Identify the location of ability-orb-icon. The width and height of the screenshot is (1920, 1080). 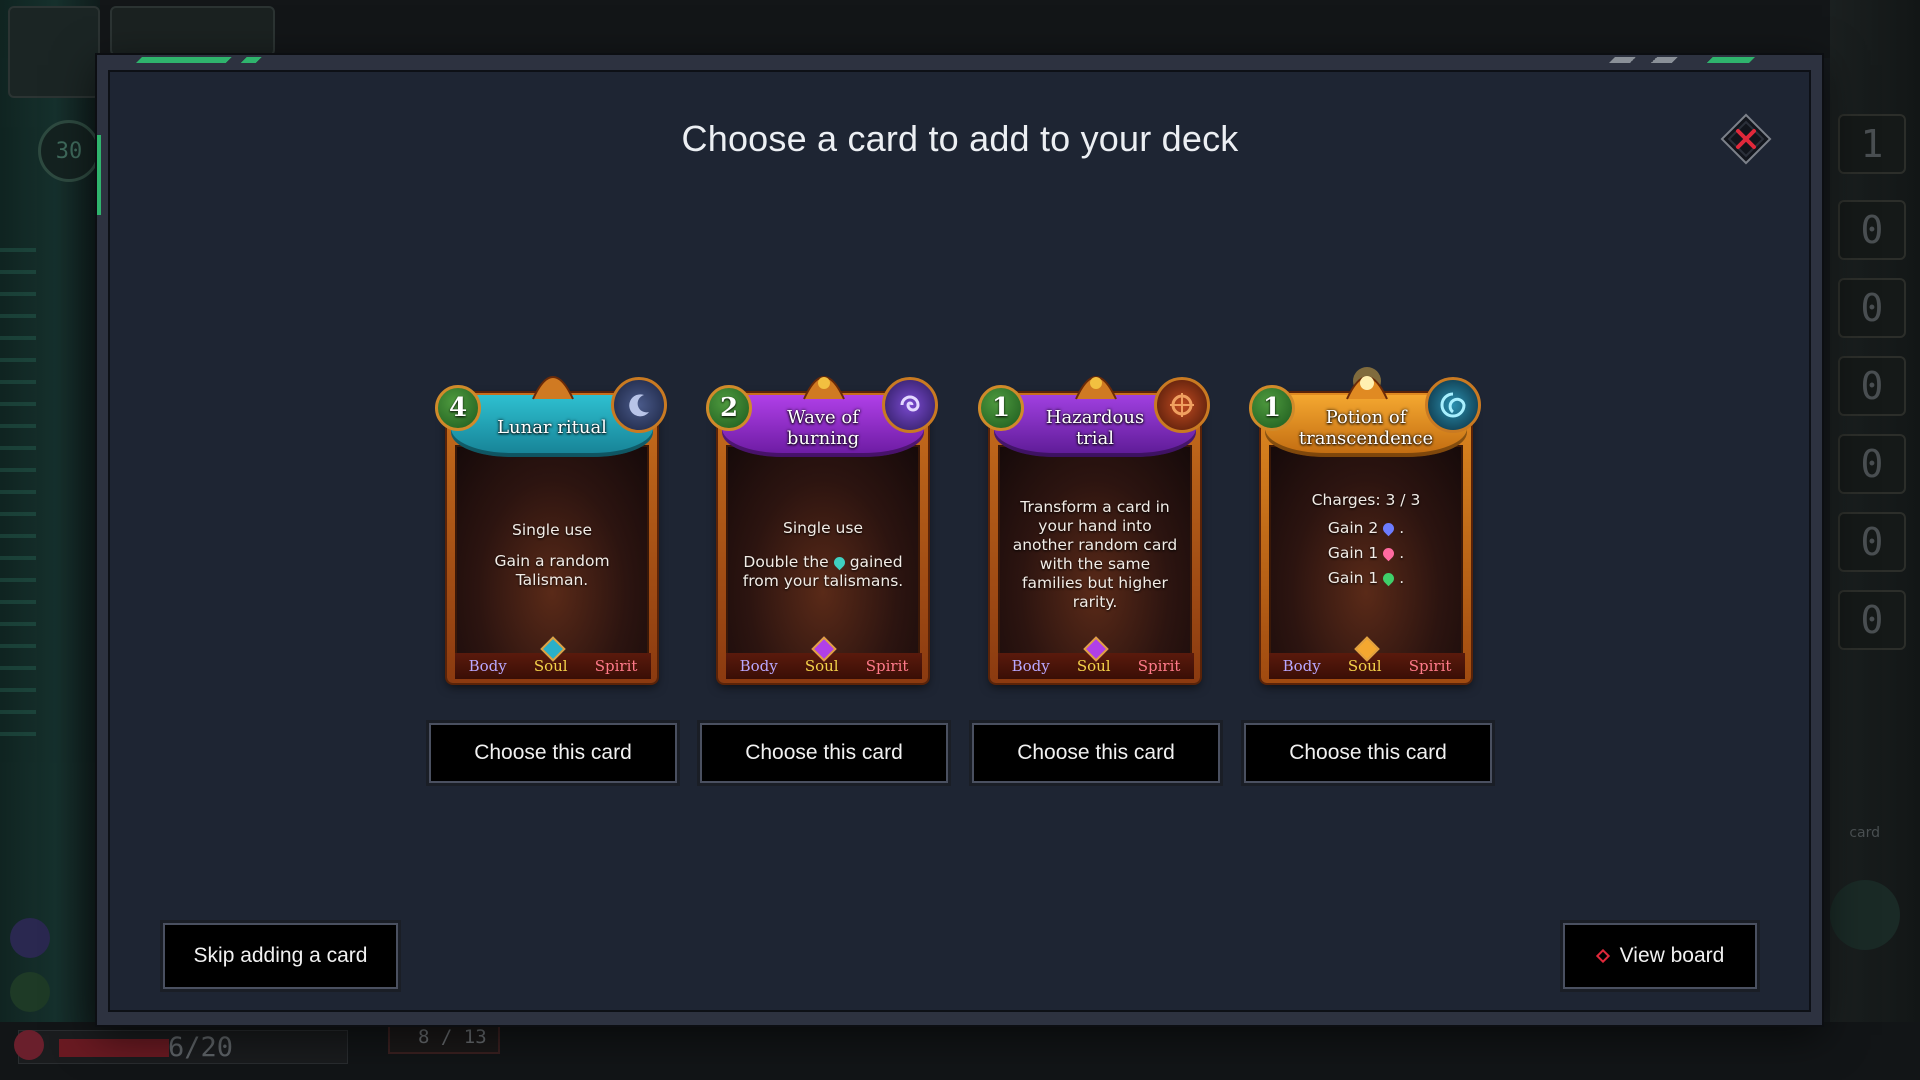
(1865, 915).